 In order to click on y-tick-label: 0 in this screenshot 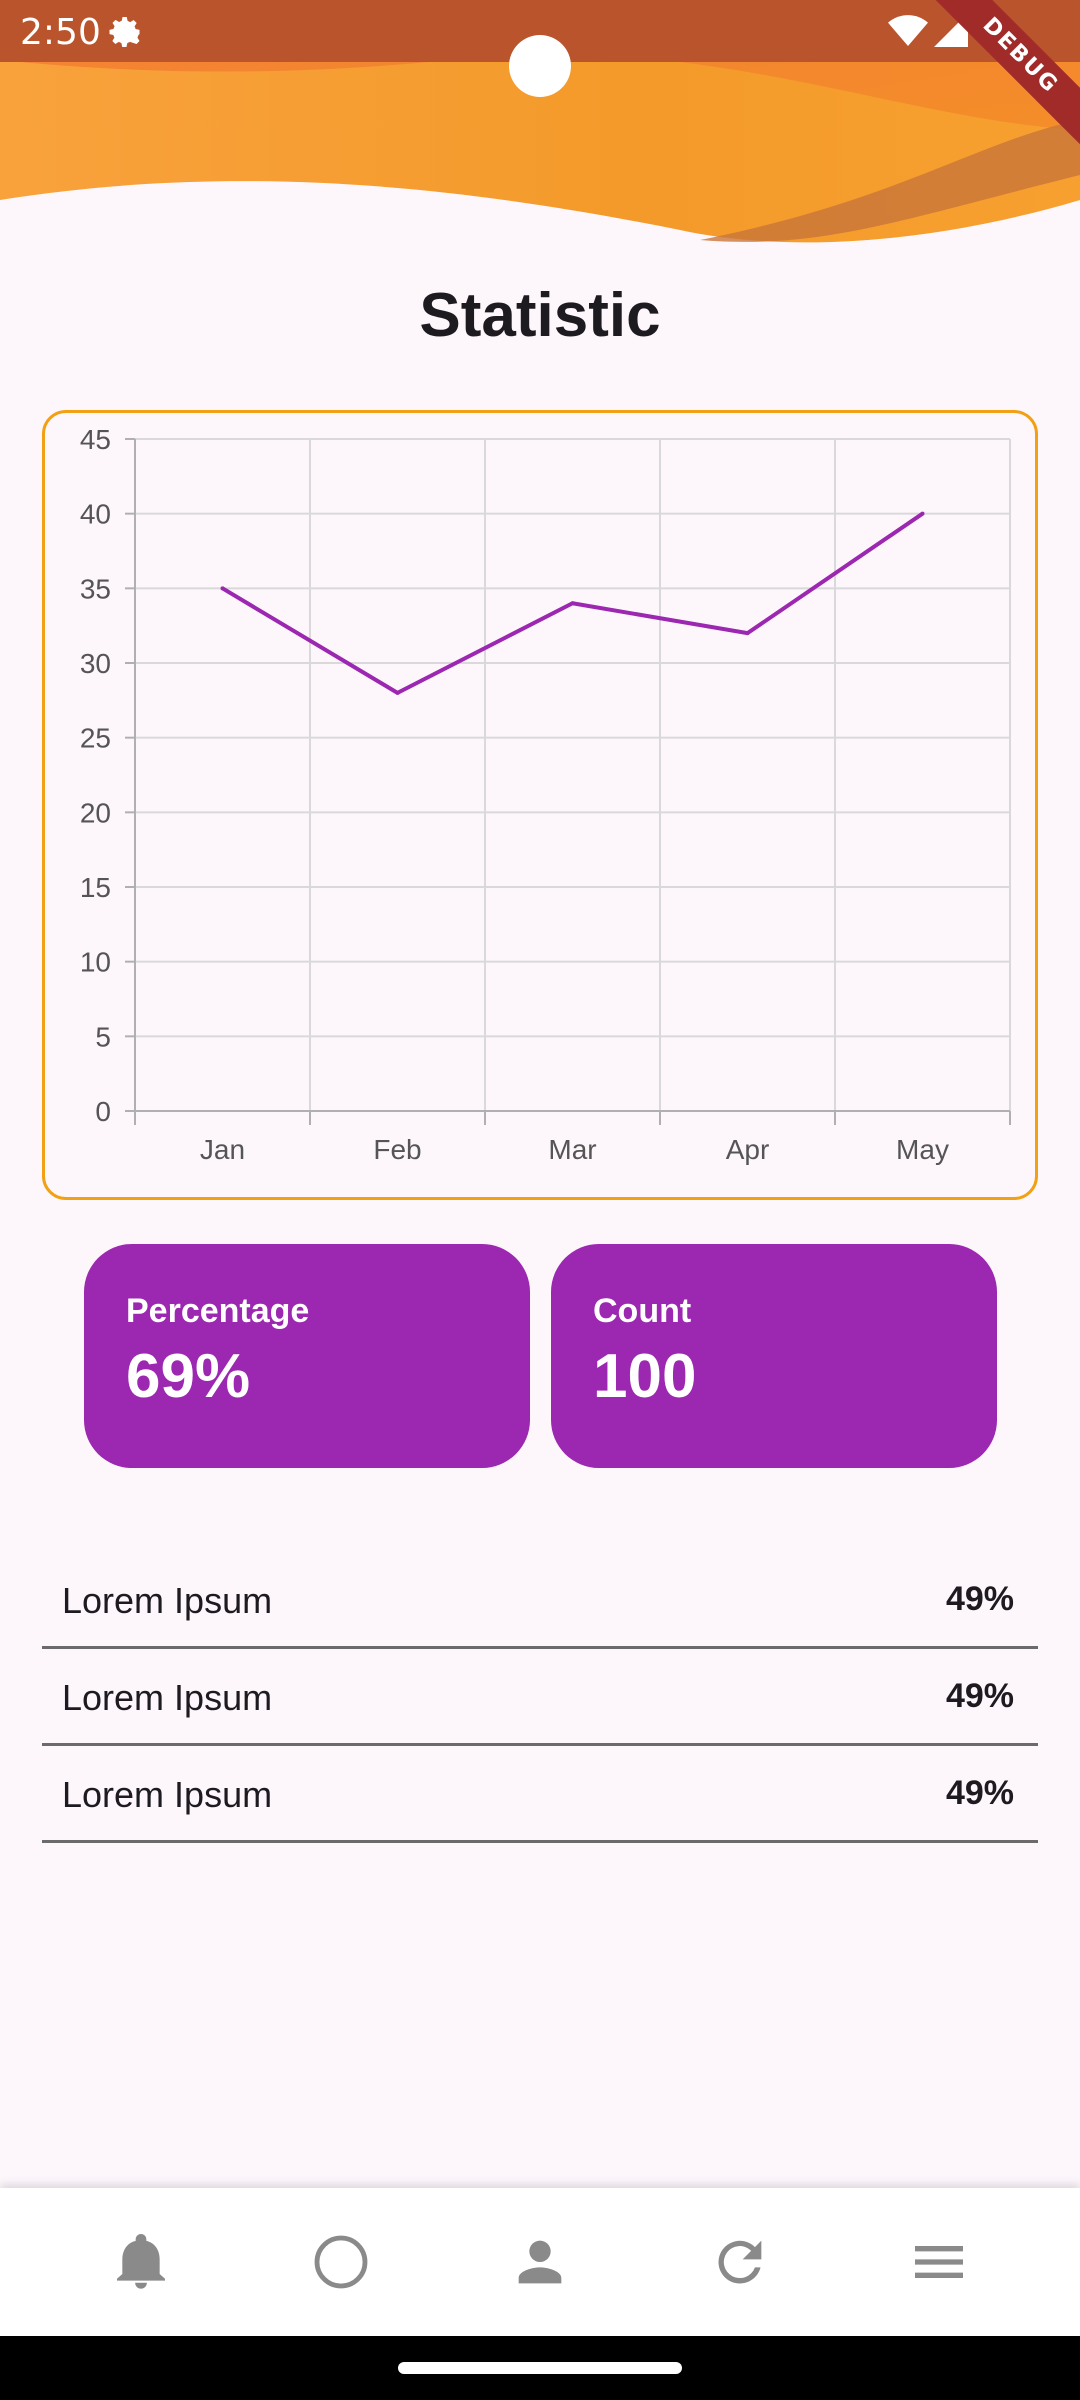, I will do `click(103, 1111)`.